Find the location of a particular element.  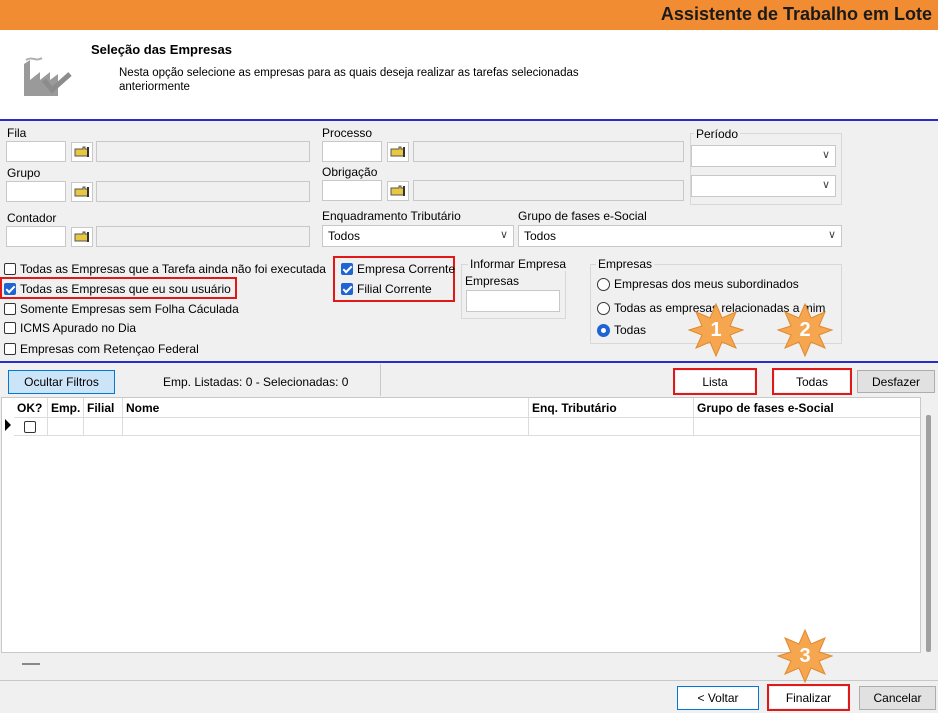

fila-picker-button is located at coordinates (82, 152).